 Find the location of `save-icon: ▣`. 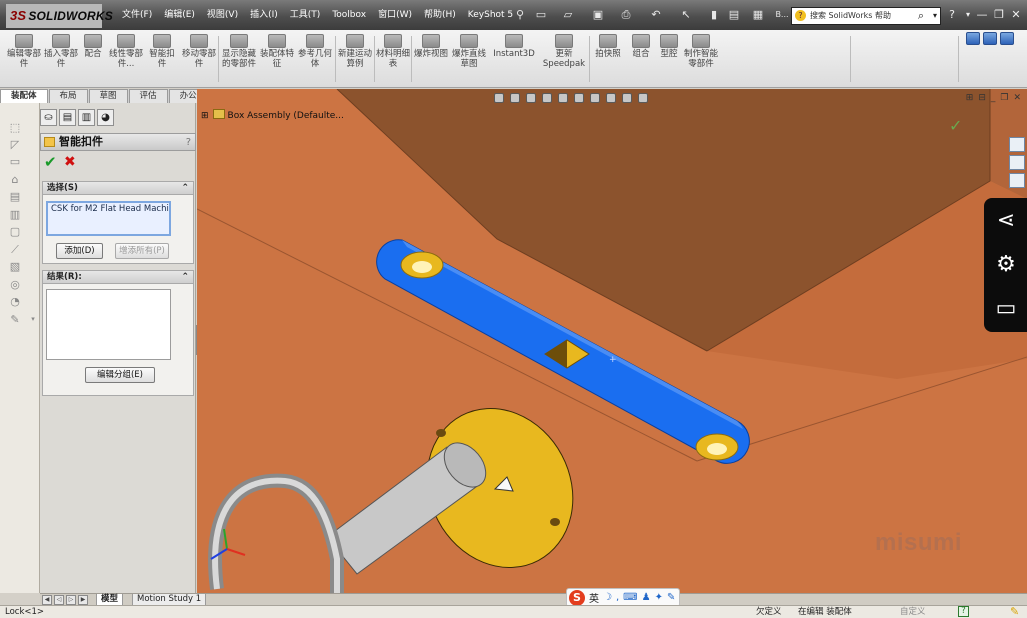

save-icon: ▣ is located at coordinates (598, 14).